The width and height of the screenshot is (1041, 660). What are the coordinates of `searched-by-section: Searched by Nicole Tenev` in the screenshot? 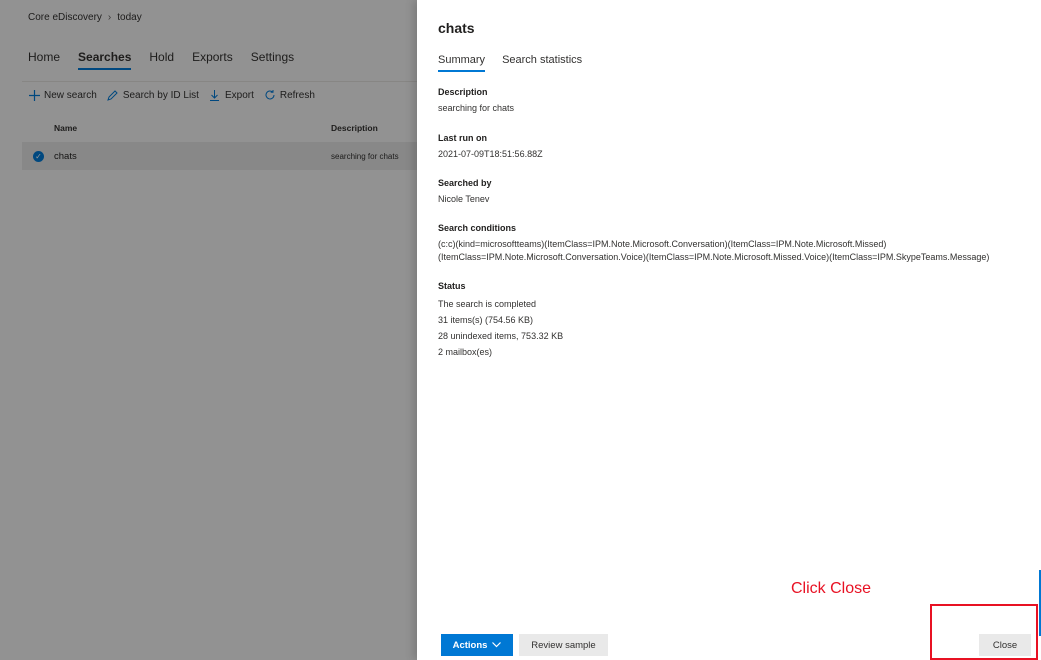 It's located at (733, 192).